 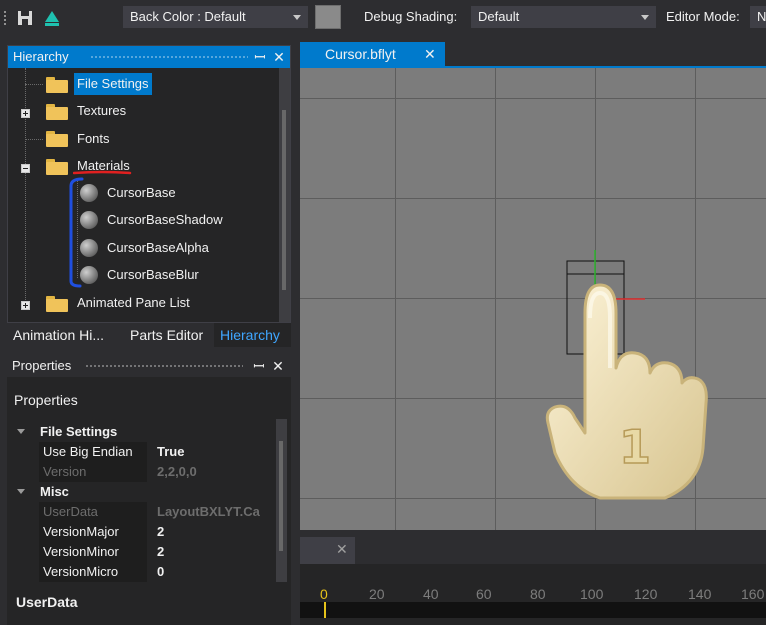 What do you see at coordinates (214, 452) in the screenshot?
I see `property-value: True` at bounding box center [214, 452].